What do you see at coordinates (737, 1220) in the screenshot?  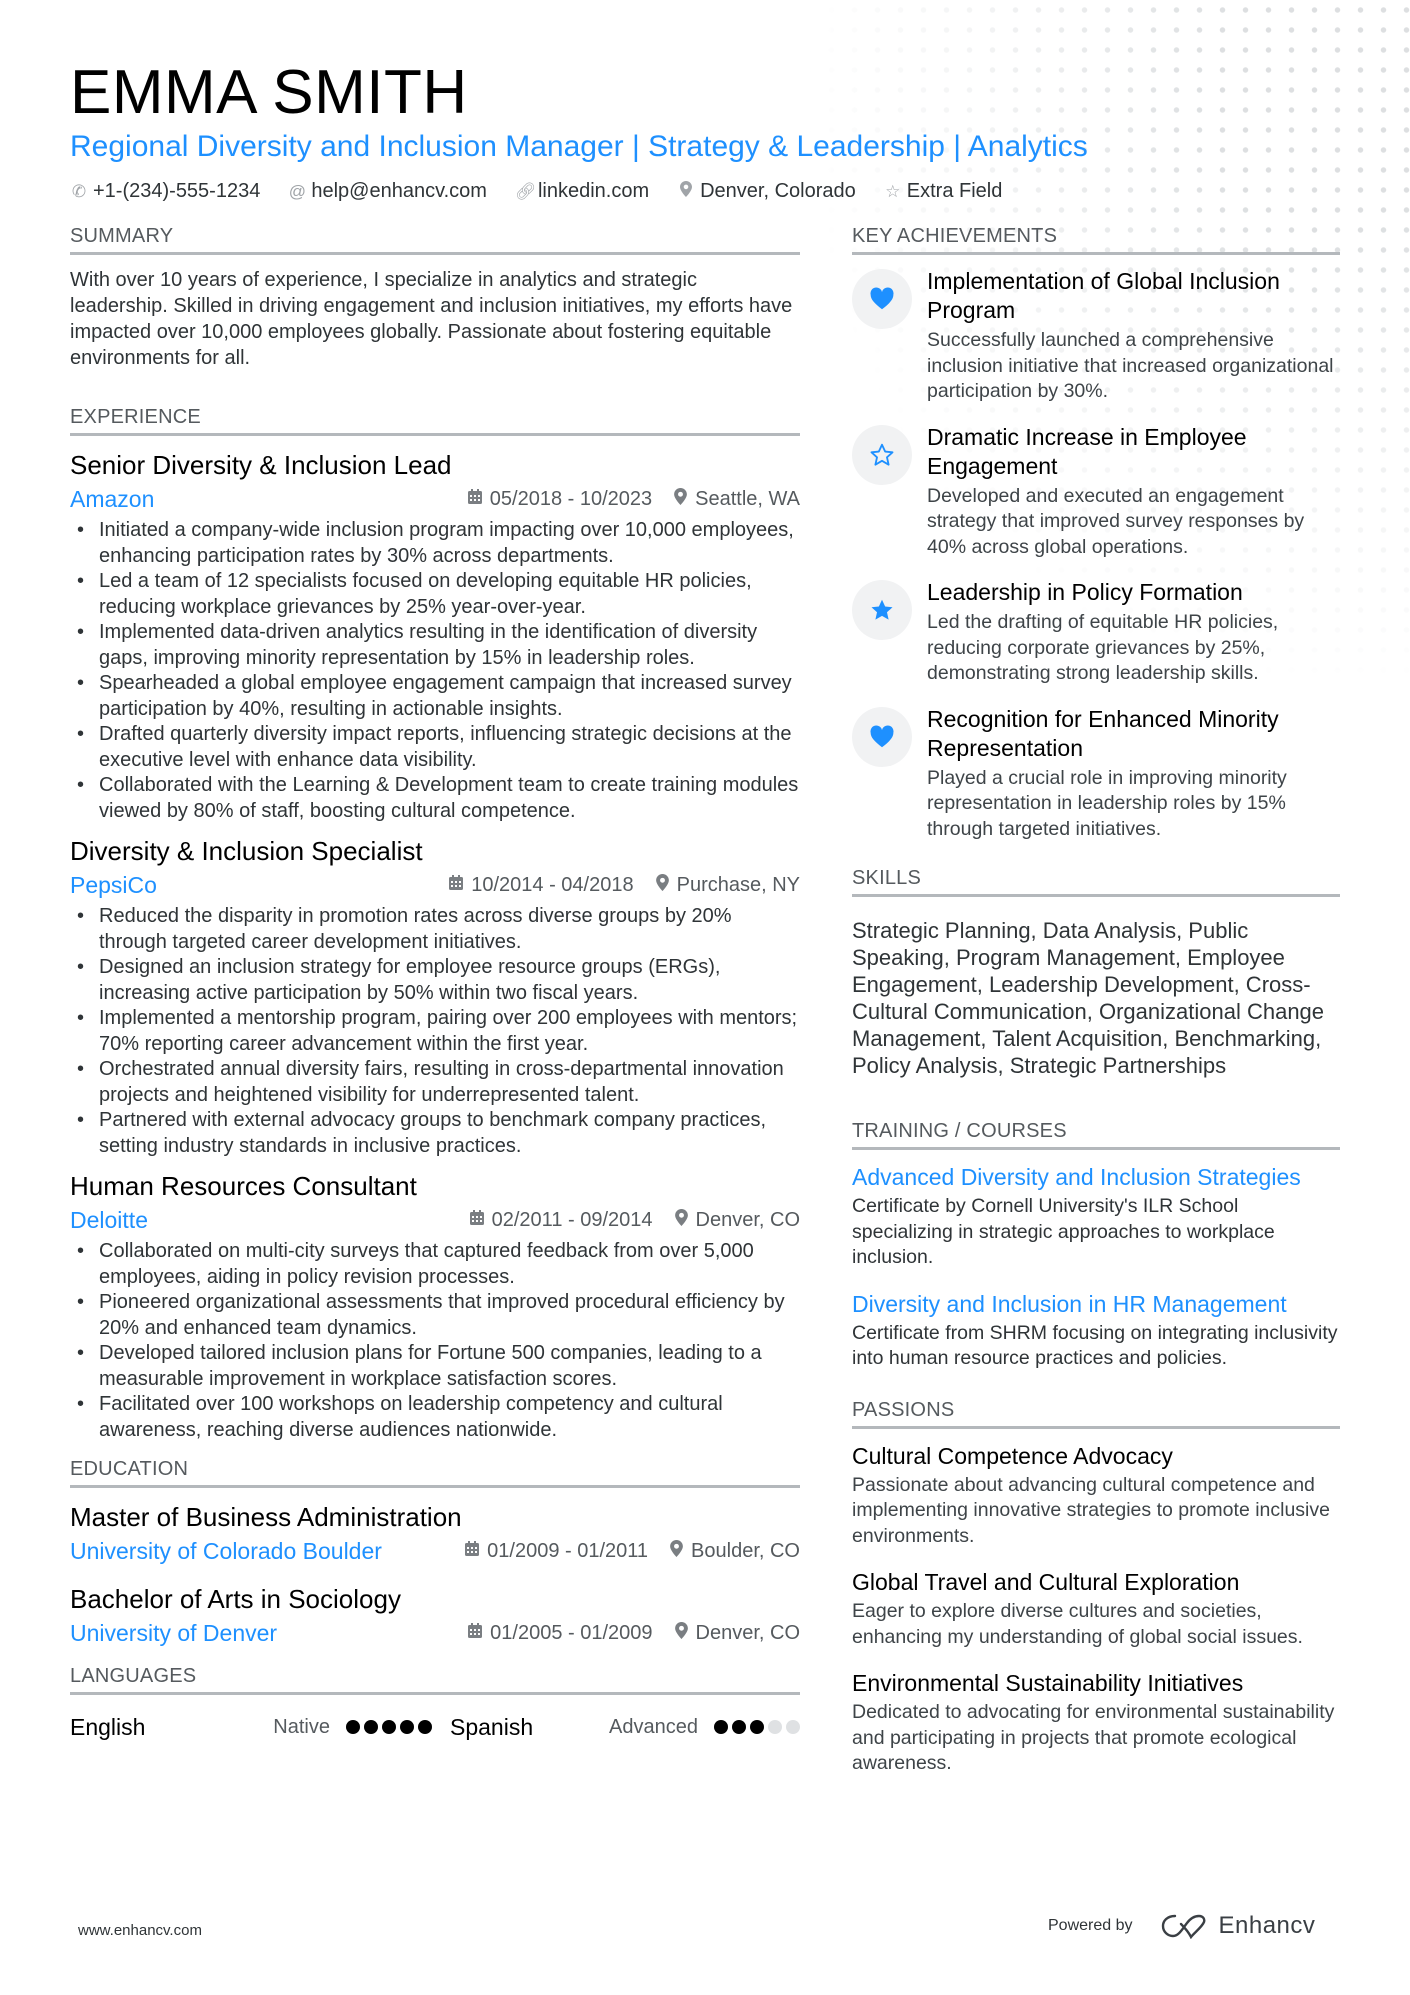 I see `location: Denver, CO` at bounding box center [737, 1220].